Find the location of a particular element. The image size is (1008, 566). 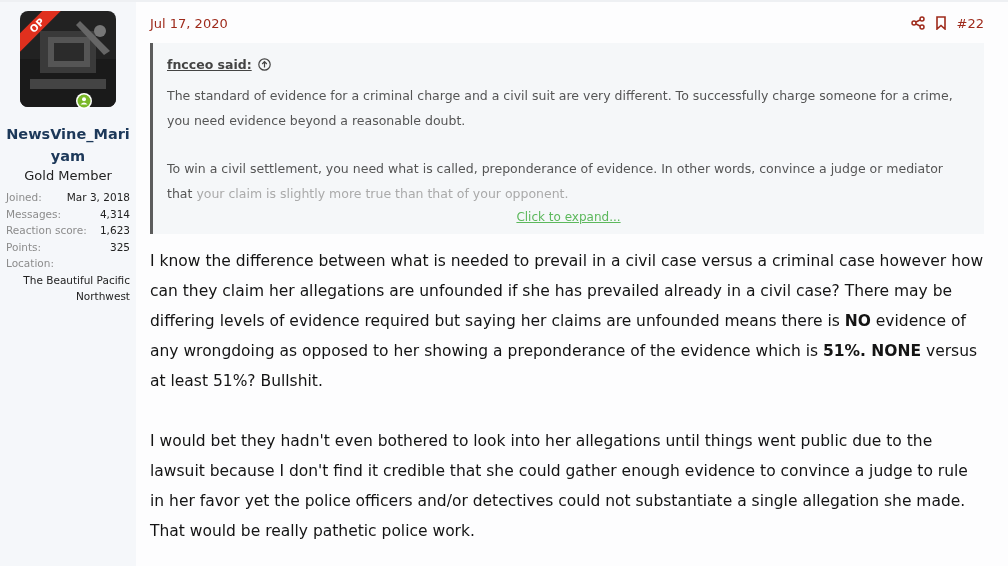

post-date: Jul 17, 2020 is located at coordinates (189, 23).